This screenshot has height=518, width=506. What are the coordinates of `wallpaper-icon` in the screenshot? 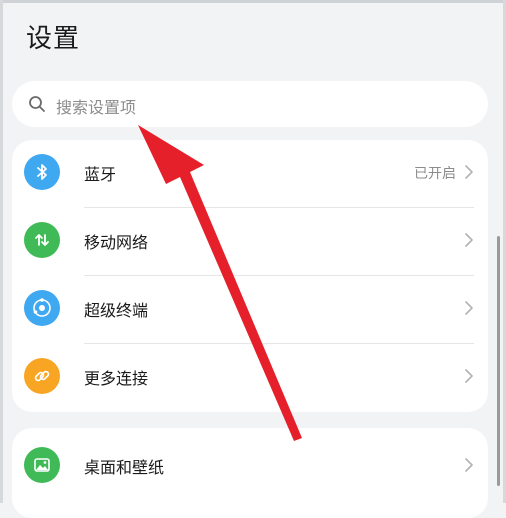 It's located at (42, 465).